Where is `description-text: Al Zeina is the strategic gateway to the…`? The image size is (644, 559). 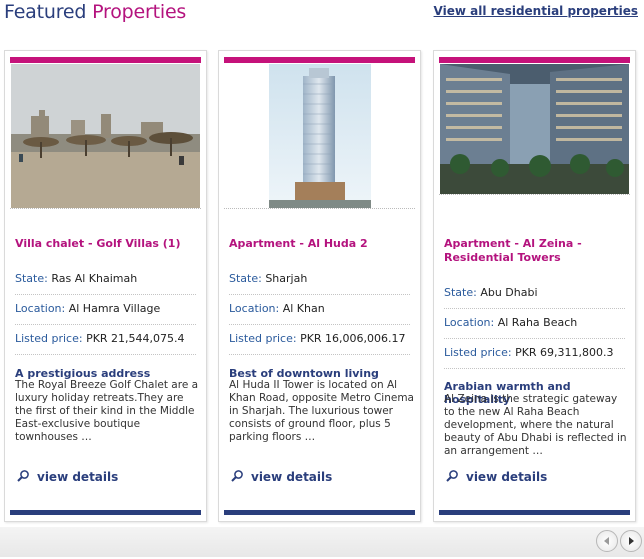 description-text: Al Zeina is the strategic gateway to the… is located at coordinates (535, 425).